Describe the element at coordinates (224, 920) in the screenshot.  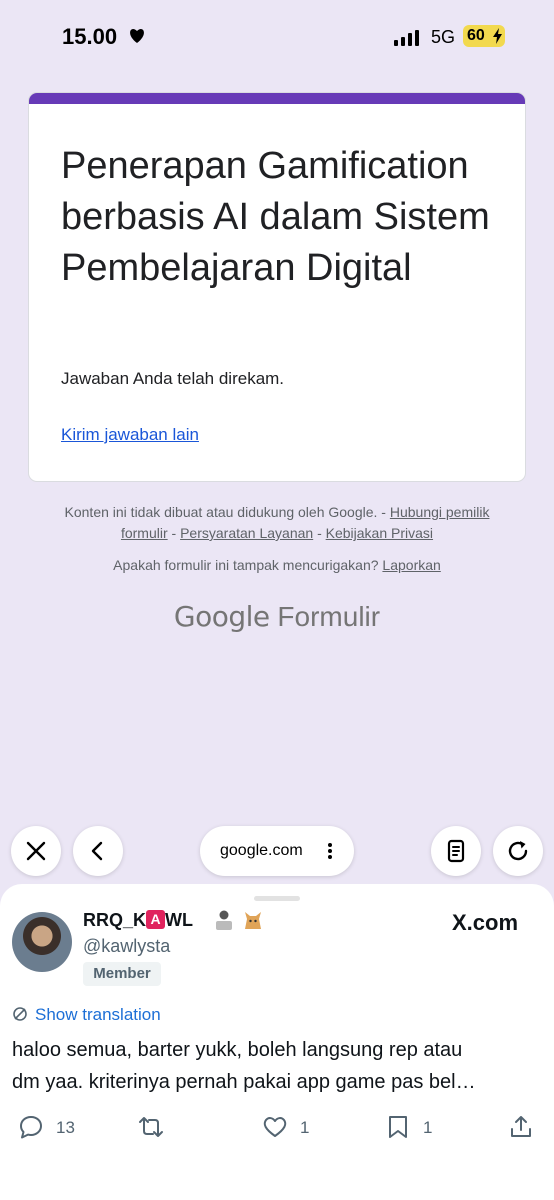
I see `person-laptop-emoji-icon` at that location.